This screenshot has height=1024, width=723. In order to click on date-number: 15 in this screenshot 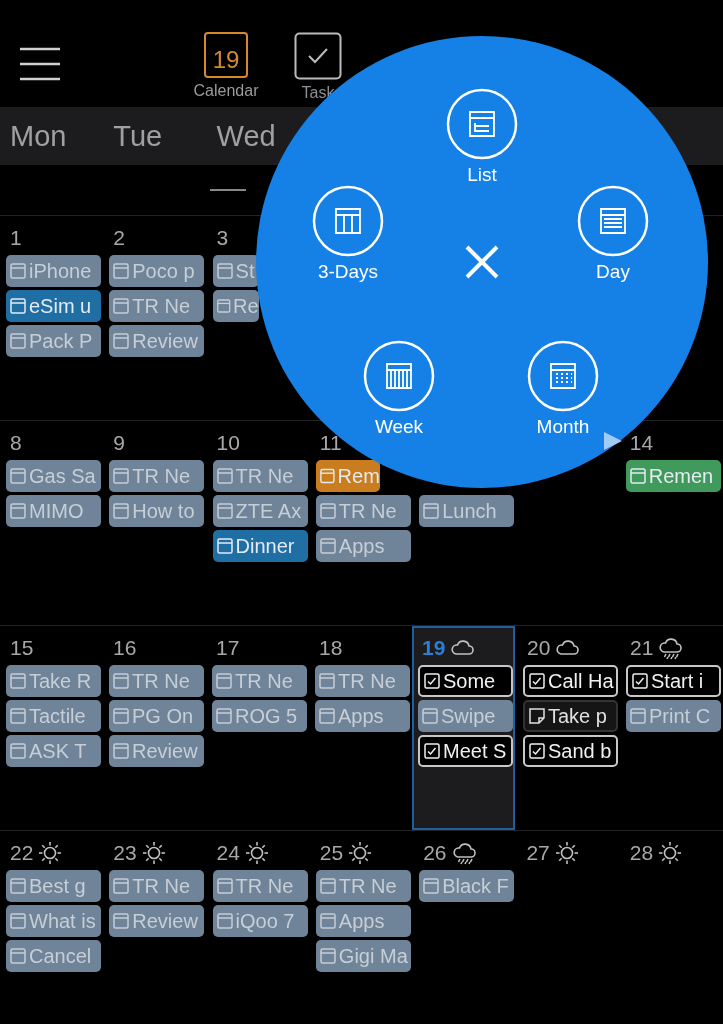, I will do `click(22, 648)`.